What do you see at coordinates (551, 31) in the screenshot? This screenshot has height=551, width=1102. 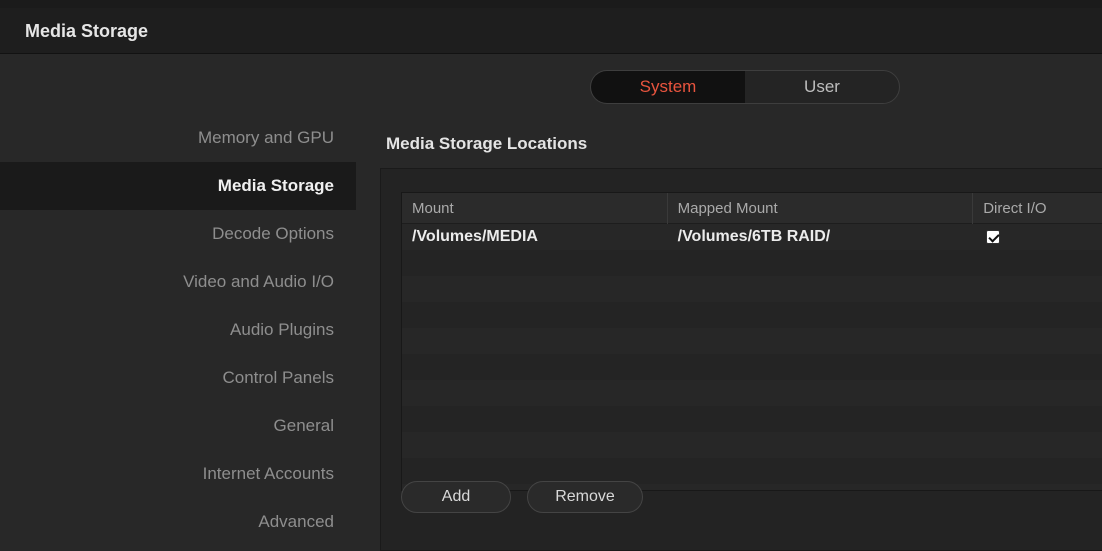 I see `title-bar: Media Storage` at bounding box center [551, 31].